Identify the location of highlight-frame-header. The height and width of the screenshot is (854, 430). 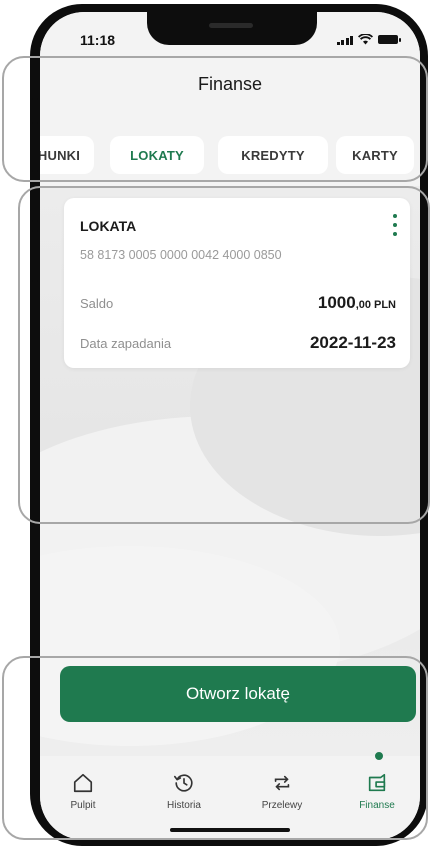
(215, 119).